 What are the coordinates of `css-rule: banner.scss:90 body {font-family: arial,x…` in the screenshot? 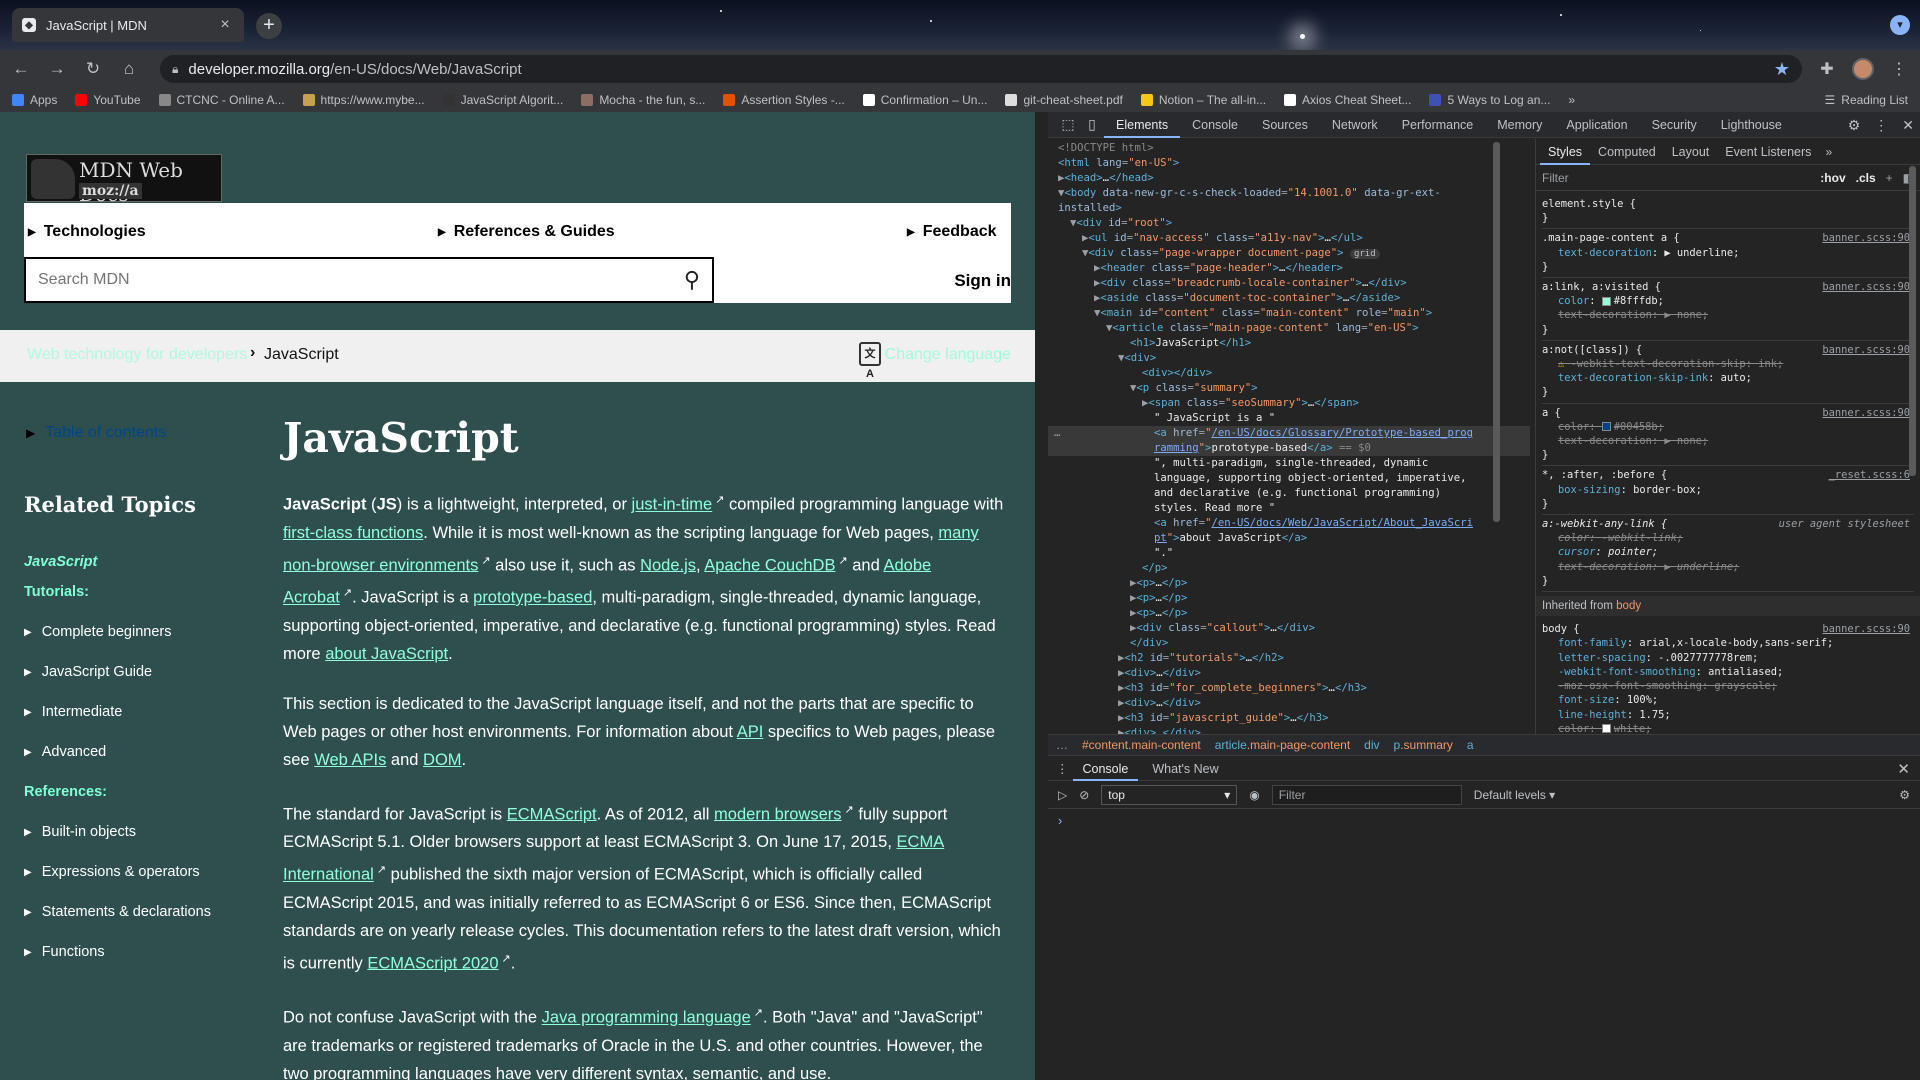 It's located at (1728, 677).